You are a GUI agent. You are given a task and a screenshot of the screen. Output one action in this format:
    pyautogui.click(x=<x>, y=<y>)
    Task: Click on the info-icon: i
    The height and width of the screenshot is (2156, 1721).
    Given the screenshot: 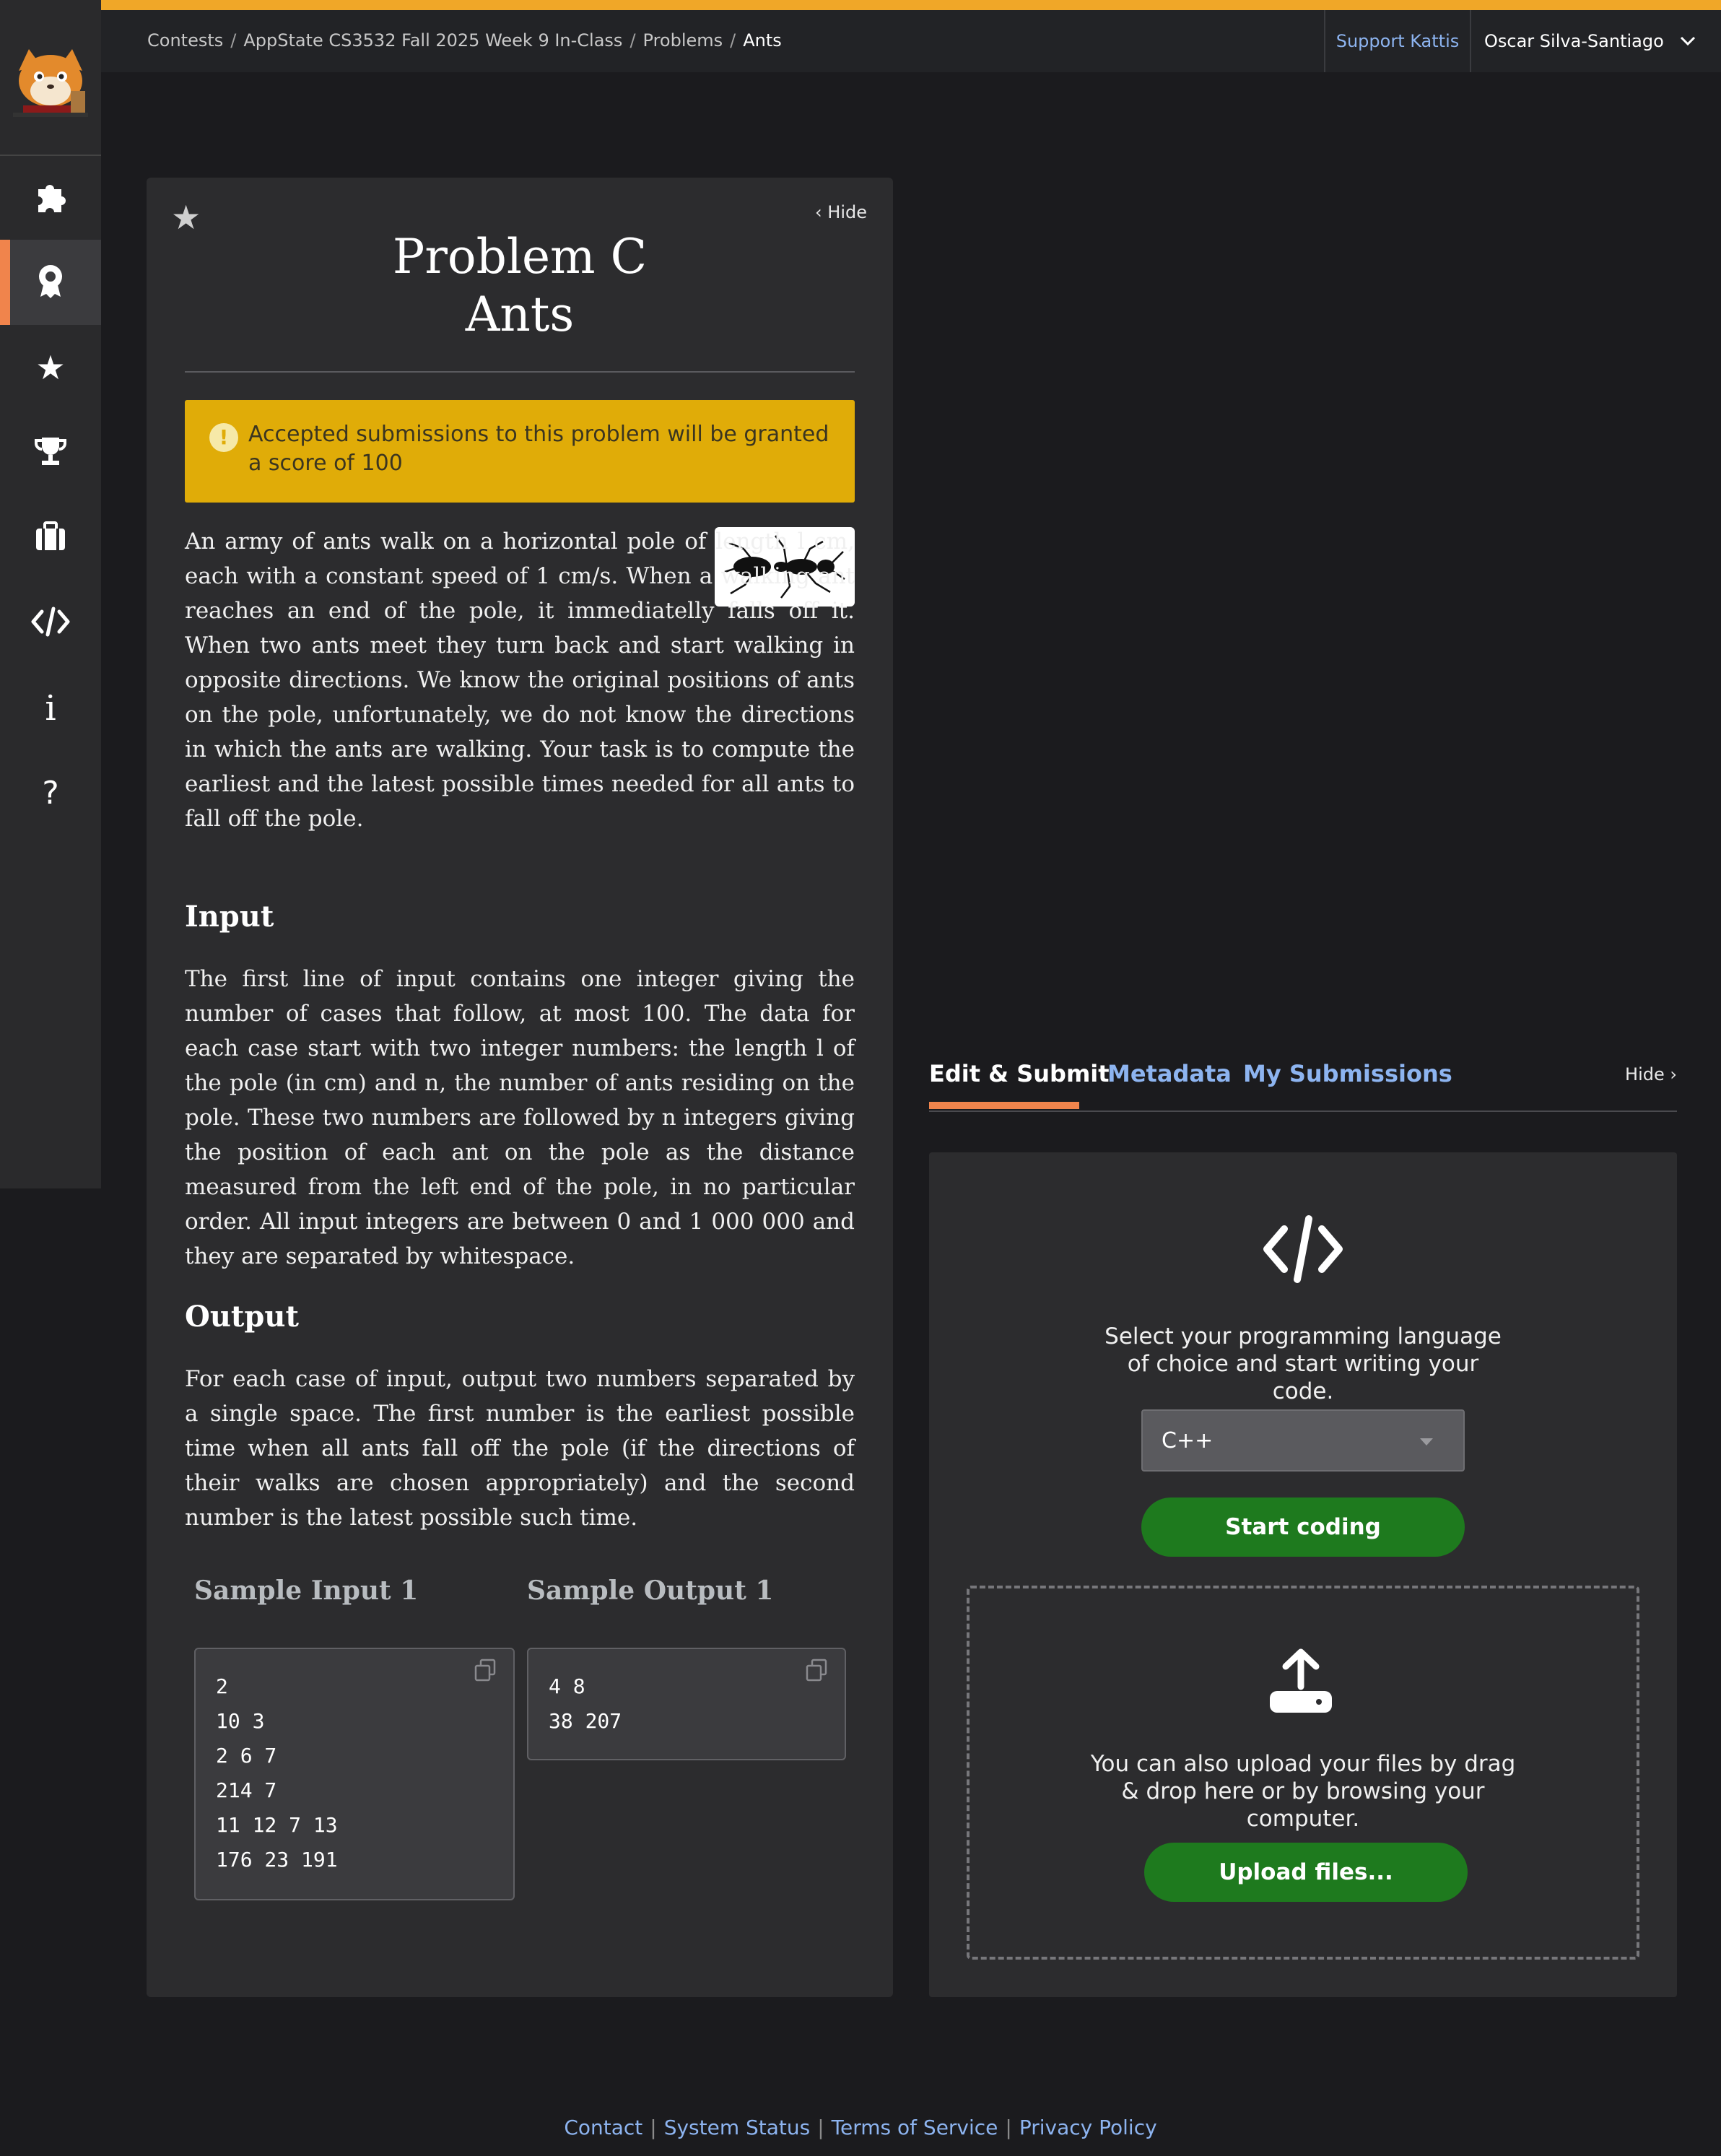 What is the action you would take?
    pyautogui.click(x=50, y=708)
    